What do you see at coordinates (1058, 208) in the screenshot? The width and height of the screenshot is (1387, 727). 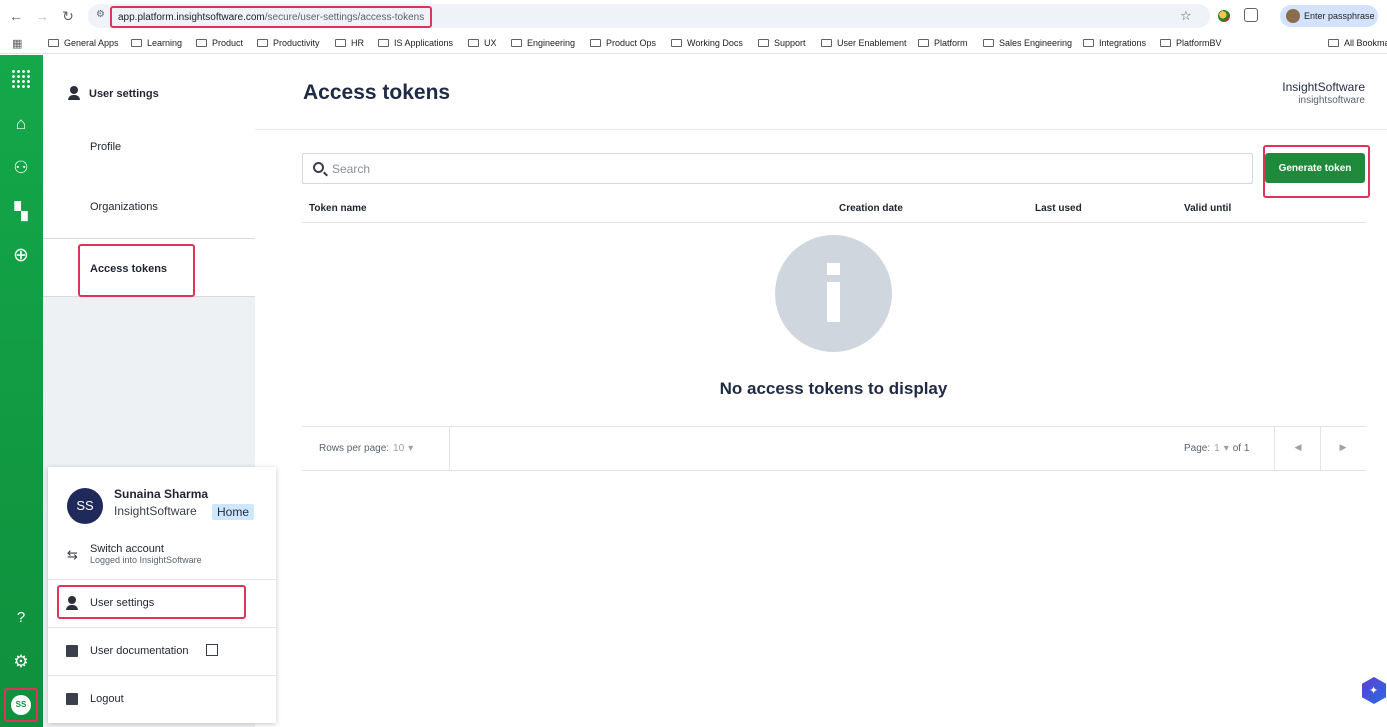 I see `column-header-last-used: Last used` at bounding box center [1058, 208].